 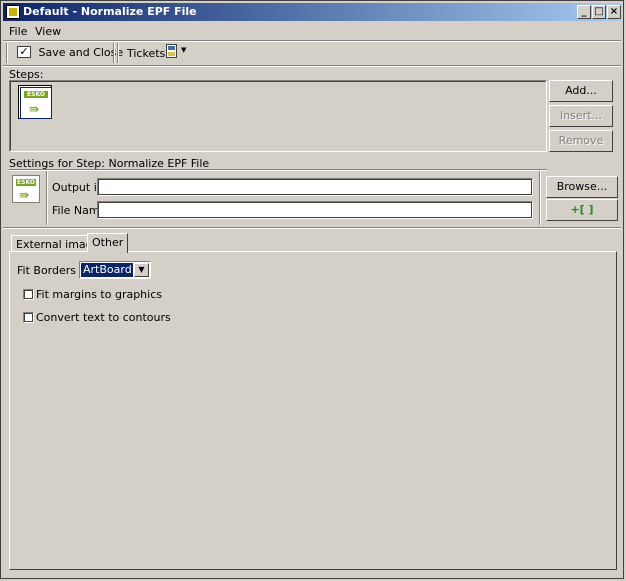 I want to click on minimize-button: _, so click(x=584, y=12).